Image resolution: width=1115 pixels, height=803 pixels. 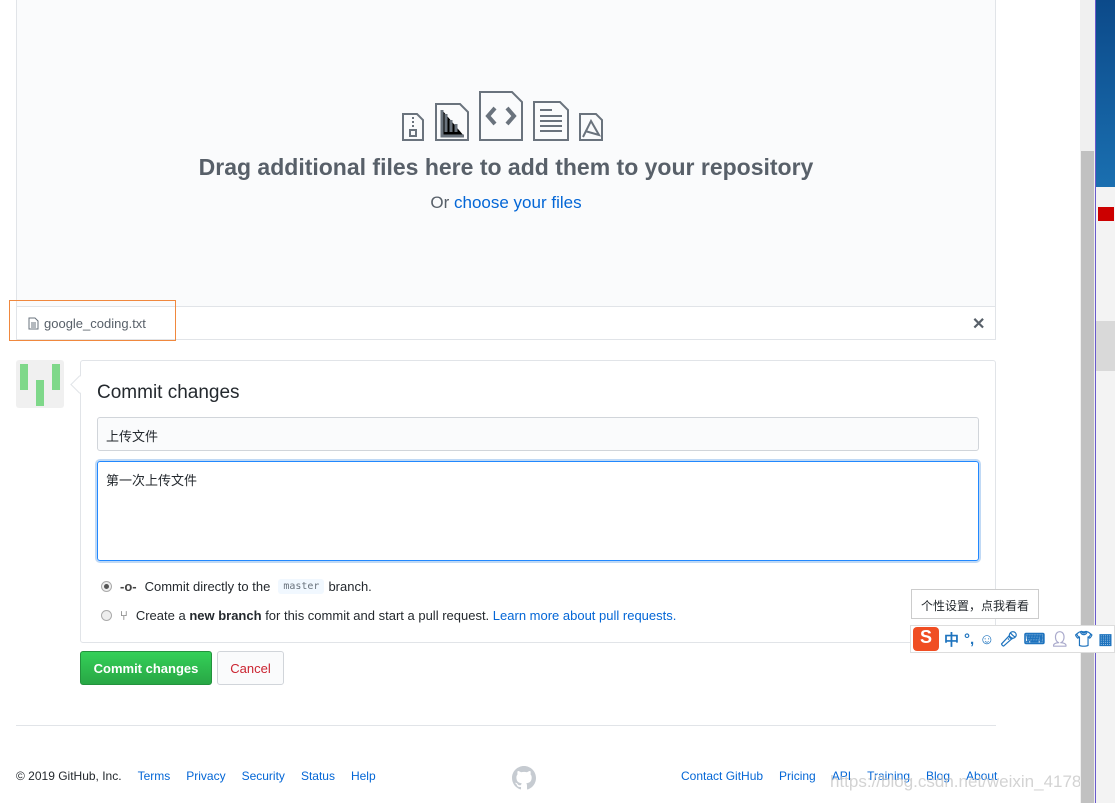 I want to click on commit-direct-option: -o- Commit directly to the master branch., so click(x=236, y=586).